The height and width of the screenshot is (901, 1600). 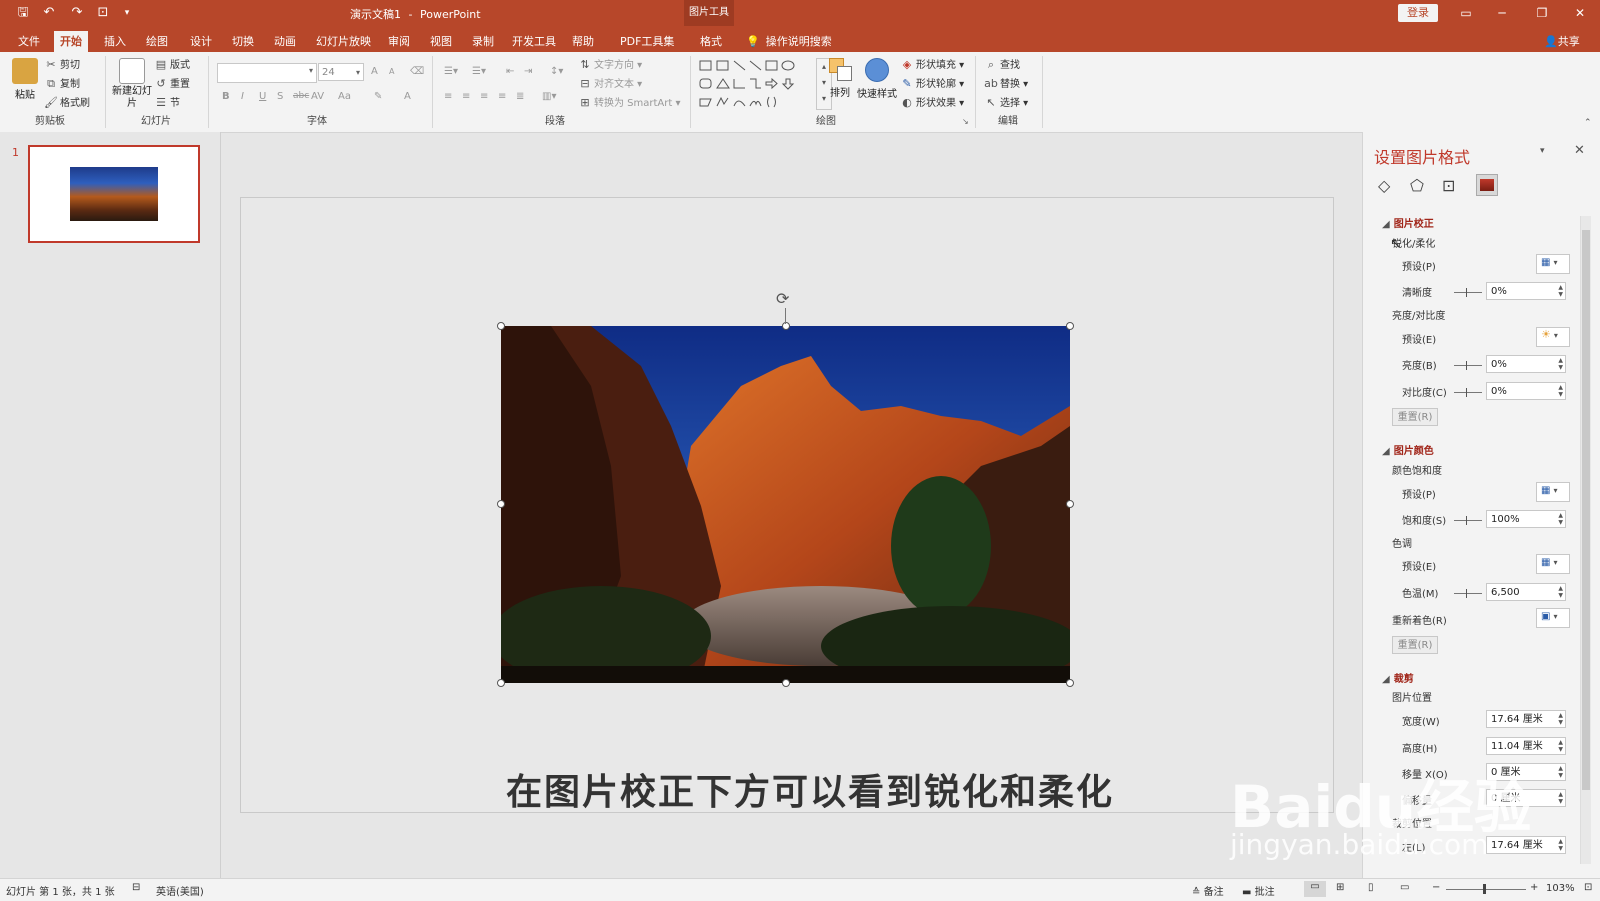 What do you see at coordinates (786, 326) in the screenshot?
I see `resize-handle-top` at bounding box center [786, 326].